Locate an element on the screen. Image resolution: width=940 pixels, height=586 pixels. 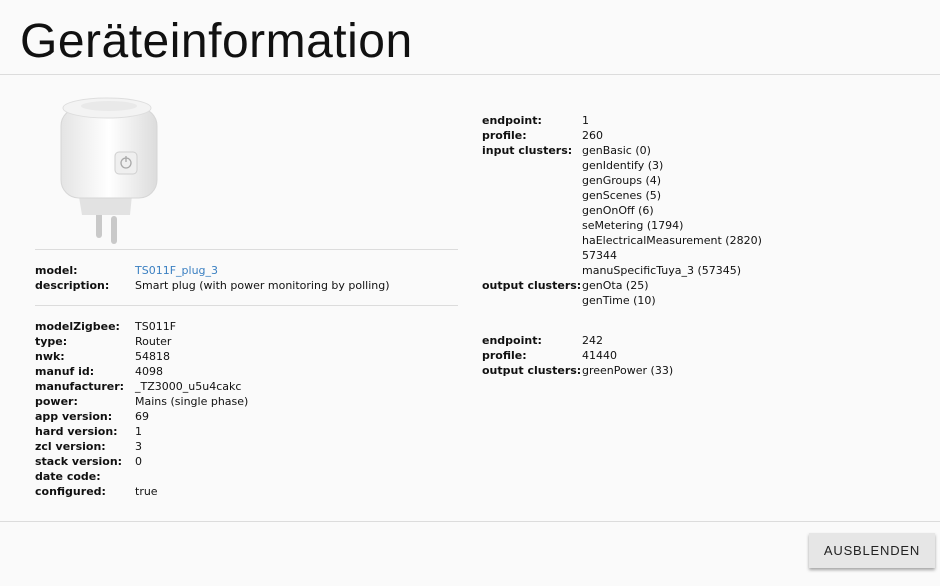
cluster-item: greenPower (33) is located at coordinates (628, 370).